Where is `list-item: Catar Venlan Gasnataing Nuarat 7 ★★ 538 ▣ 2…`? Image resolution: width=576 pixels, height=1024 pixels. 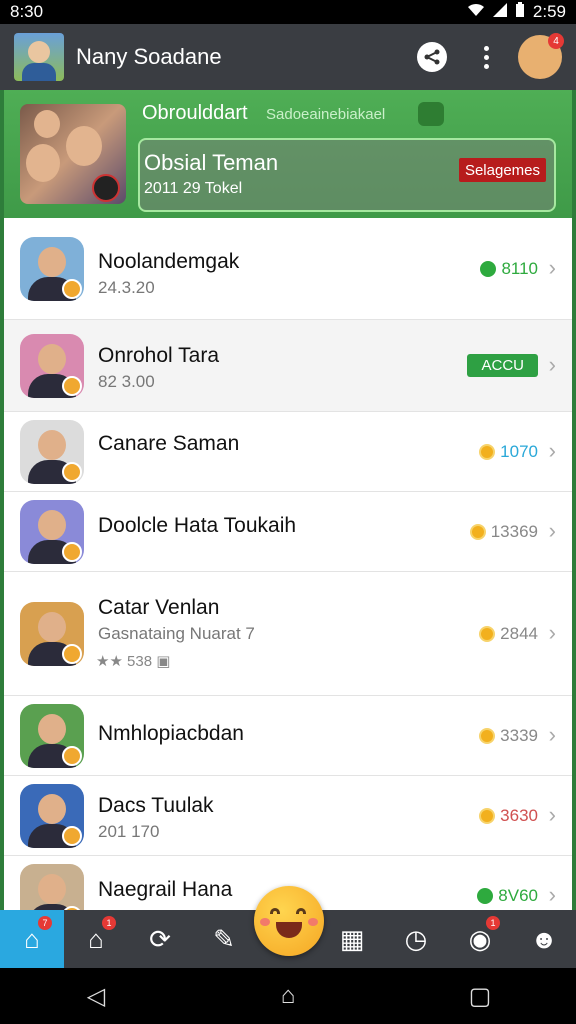 list-item: Catar Venlan Gasnataing Nuarat 7 ★★ 538 ▣ 2… is located at coordinates (288, 634).